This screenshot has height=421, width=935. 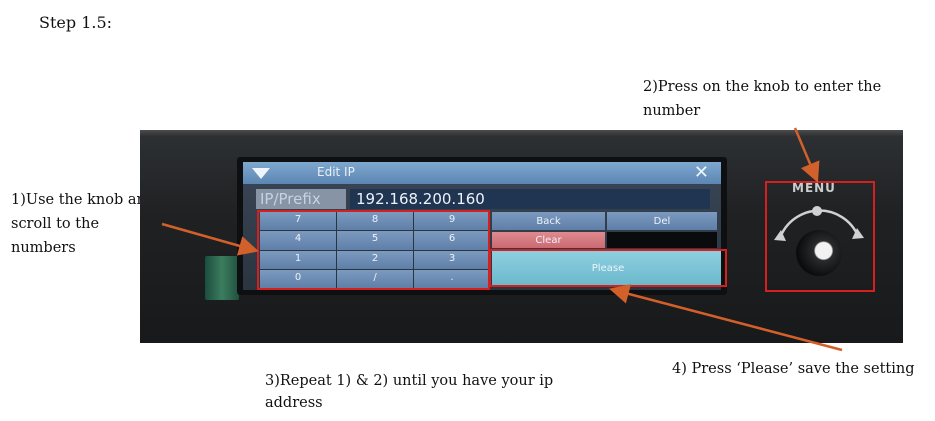 I want to click on arrow-to-knob, so click(x=806, y=155).